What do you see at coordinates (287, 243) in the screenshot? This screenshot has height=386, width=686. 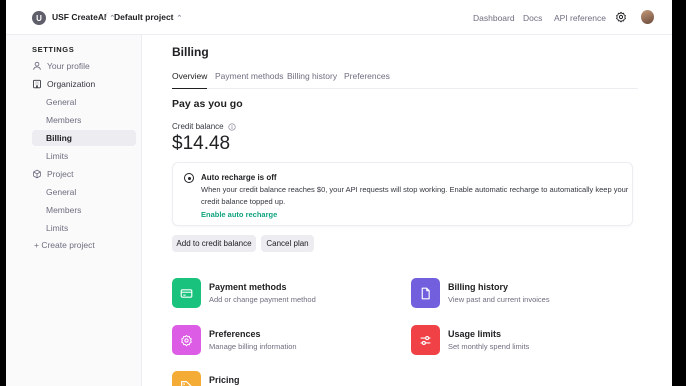 I see `cancel-plan-button: Cancel plan` at bounding box center [287, 243].